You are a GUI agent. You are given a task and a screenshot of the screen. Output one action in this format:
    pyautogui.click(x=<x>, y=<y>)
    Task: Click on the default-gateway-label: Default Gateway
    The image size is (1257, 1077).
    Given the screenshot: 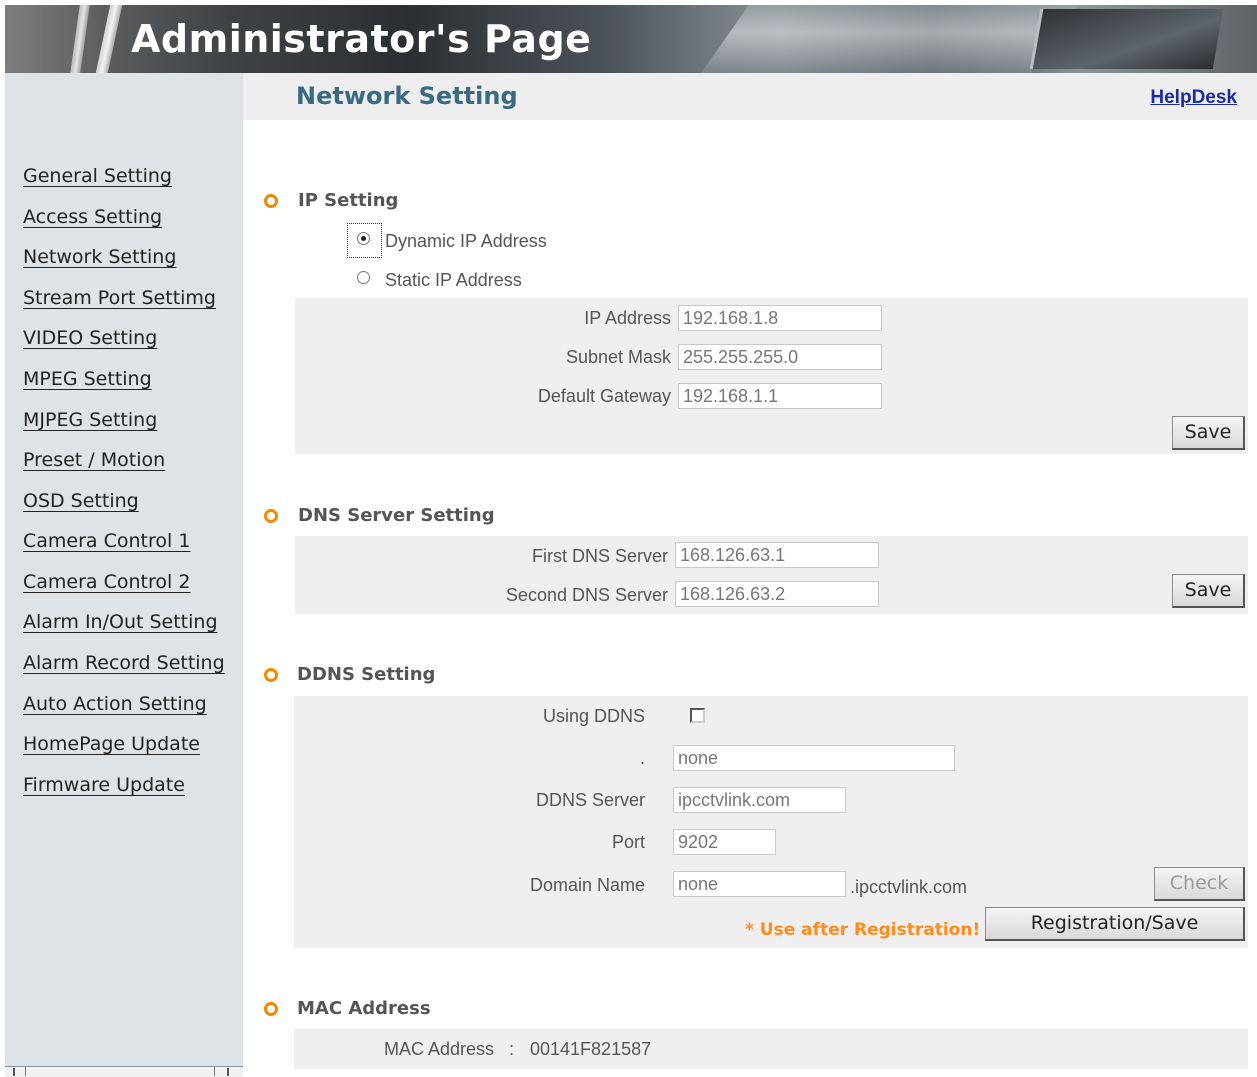 What is the action you would take?
    pyautogui.click(x=604, y=396)
    